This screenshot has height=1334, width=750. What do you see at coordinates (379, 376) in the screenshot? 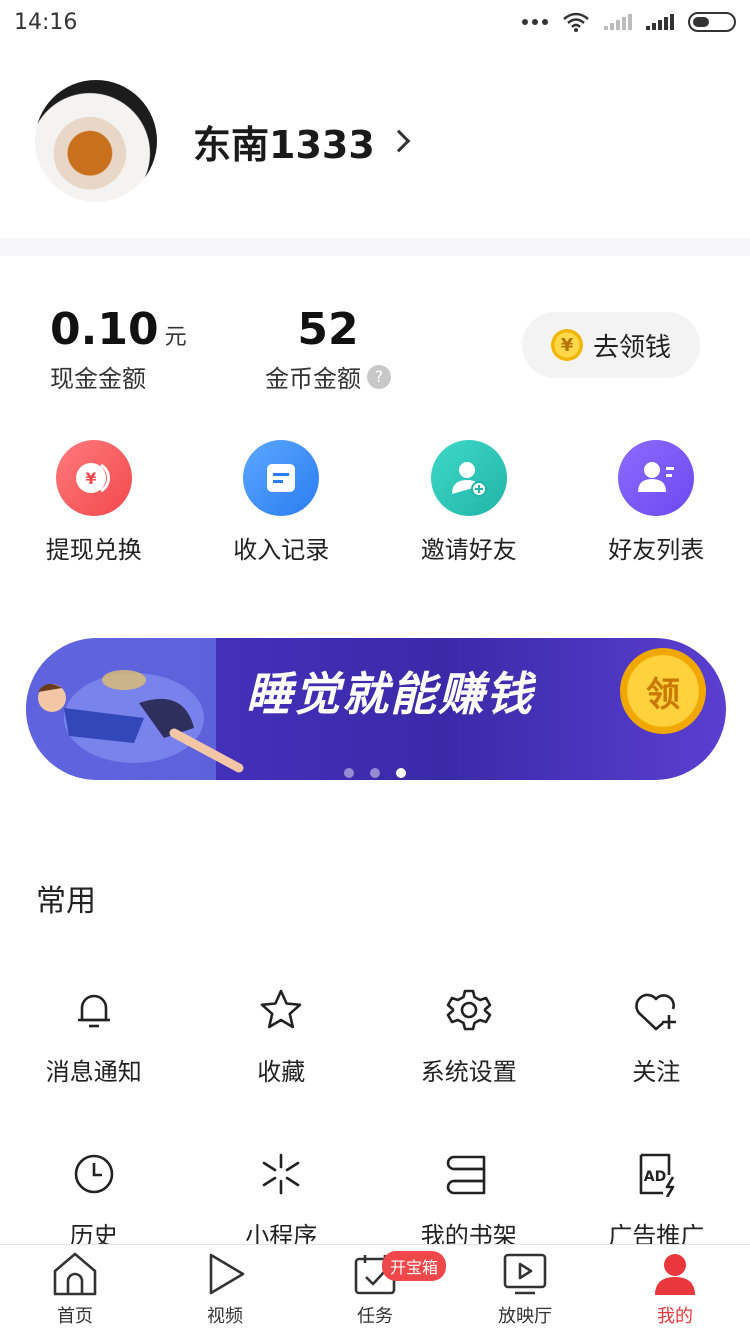
I see `help-icon: ?` at bounding box center [379, 376].